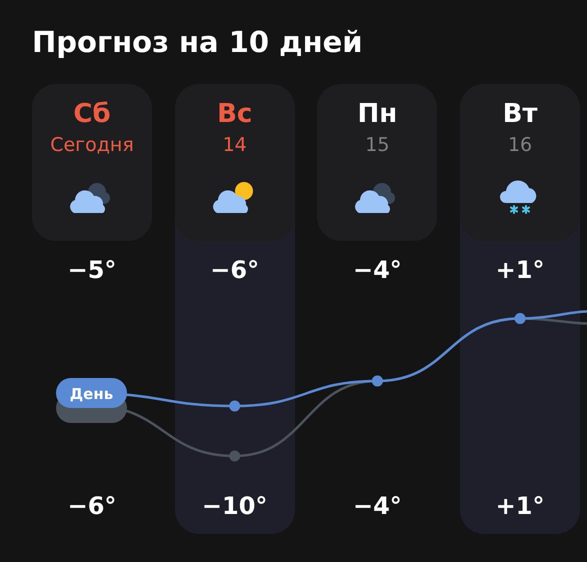  What do you see at coordinates (377, 162) in the screenshot?
I see `day-card: Пн 15` at bounding box center [377, 162].